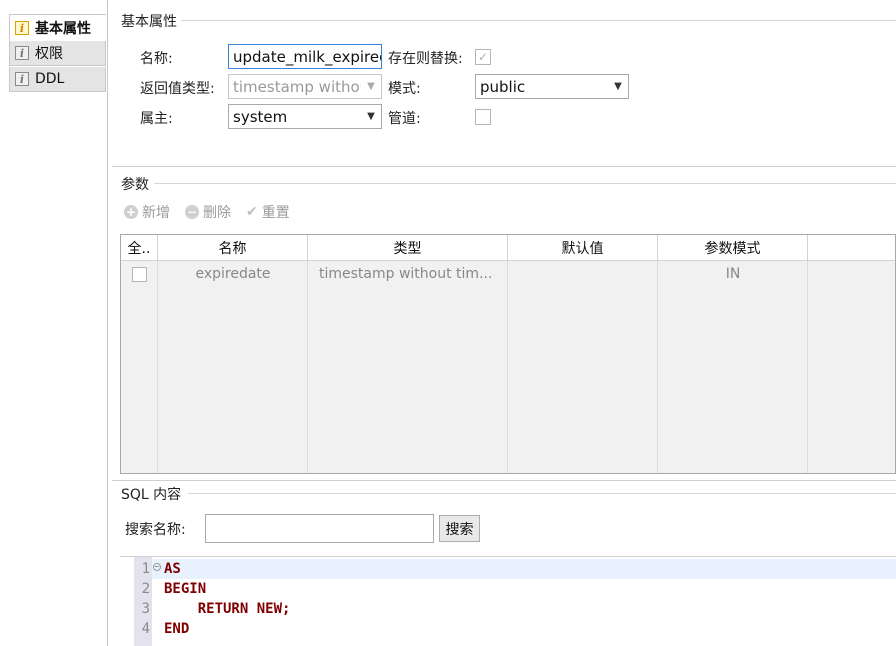 Image resolution: width=896 pixels, height=646 pixels. Describe the element at coordinates (459, 528) in the screenshot. I see `search-button: 搜索` at that location.